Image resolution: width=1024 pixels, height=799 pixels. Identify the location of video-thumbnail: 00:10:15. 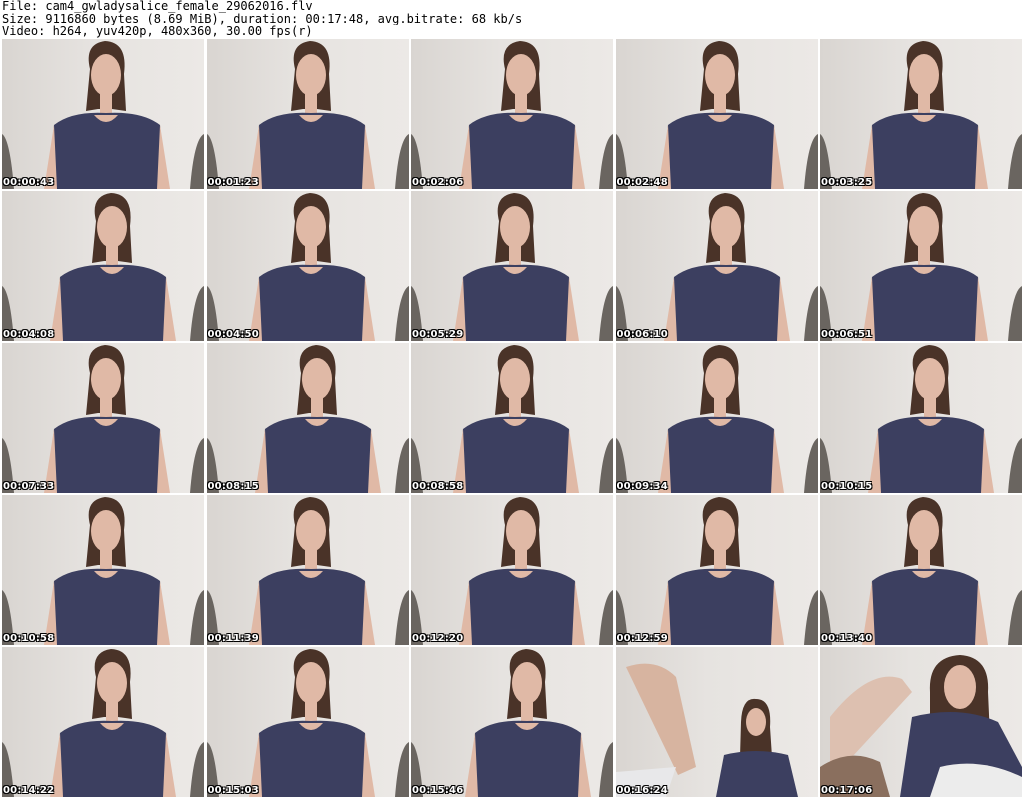
(921, 418).